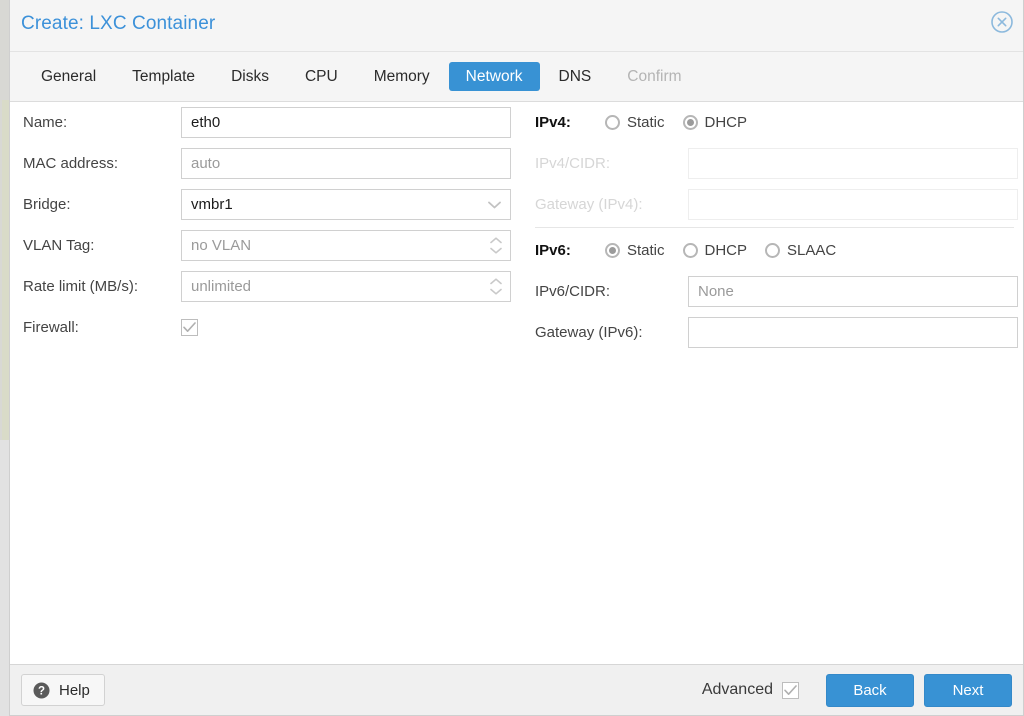 The image size is (1024, 716). I want to click on ipv6-slaac-option: SLAAC, so click(800, 250).